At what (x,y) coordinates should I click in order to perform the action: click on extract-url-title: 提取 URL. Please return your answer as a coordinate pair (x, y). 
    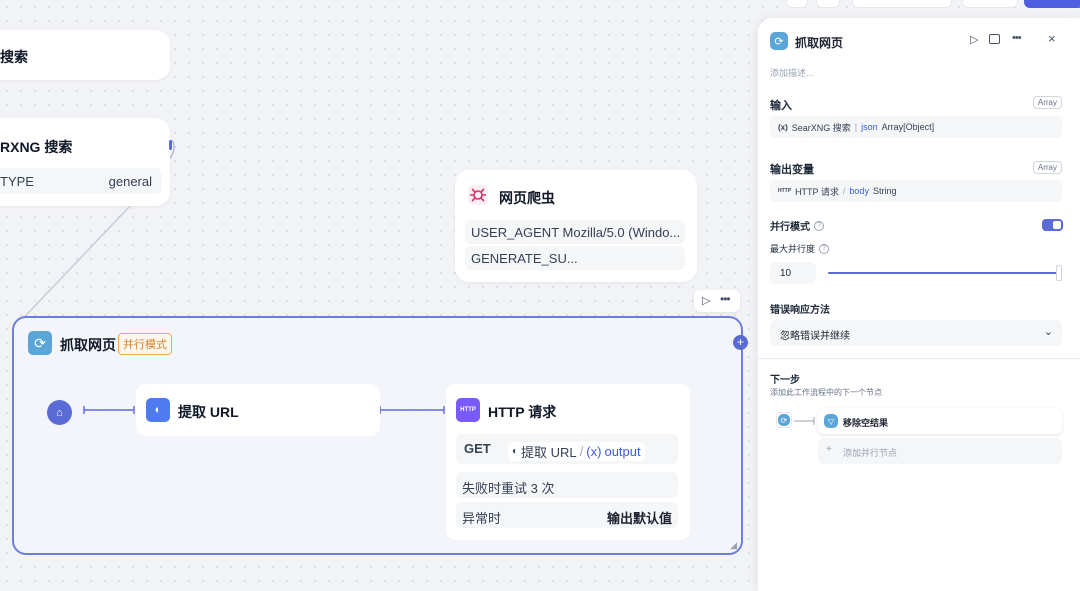
    Looking at the image, I should click on (208, 412).